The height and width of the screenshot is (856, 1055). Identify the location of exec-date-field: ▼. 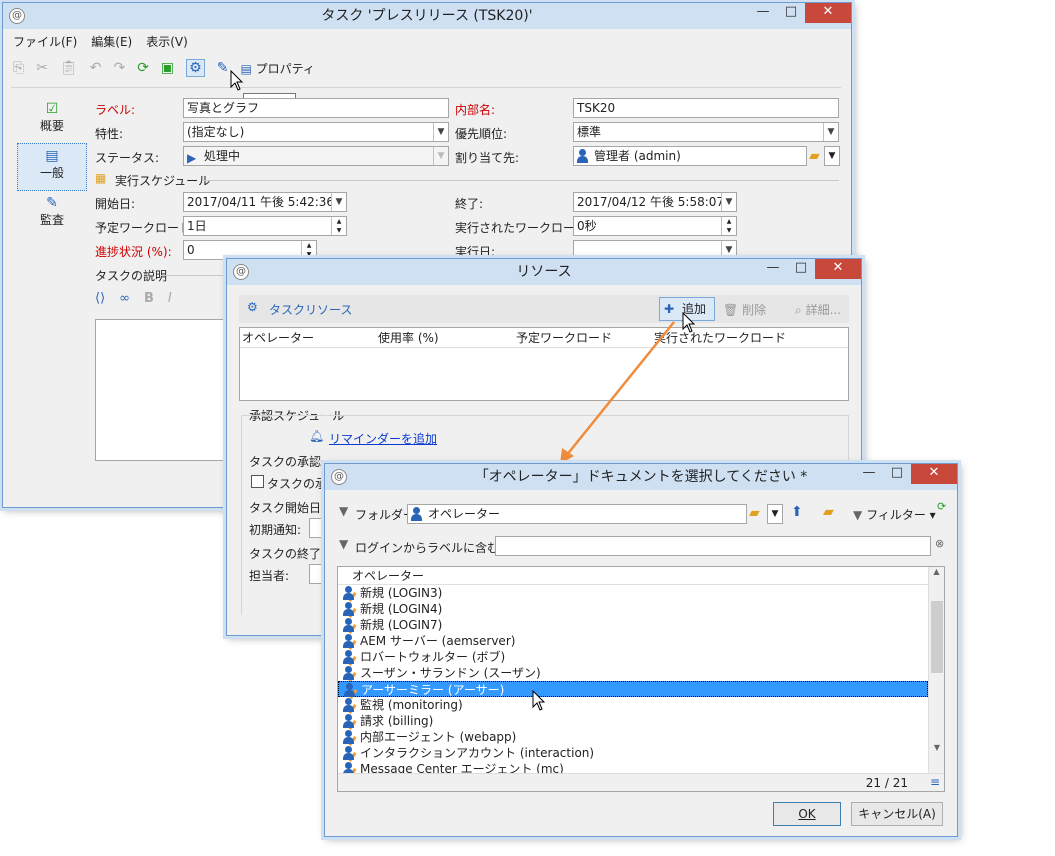
(655, 250).